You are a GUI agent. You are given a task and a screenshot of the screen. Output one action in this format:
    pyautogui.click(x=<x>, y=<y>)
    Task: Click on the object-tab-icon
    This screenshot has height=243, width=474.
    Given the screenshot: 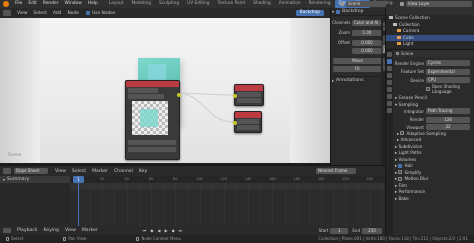 What is the action you would take?
    pyautogui.click(x=389, y=96)
    